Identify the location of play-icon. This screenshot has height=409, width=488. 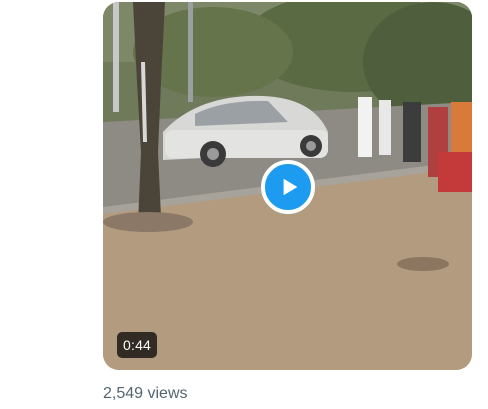
(290, 187).